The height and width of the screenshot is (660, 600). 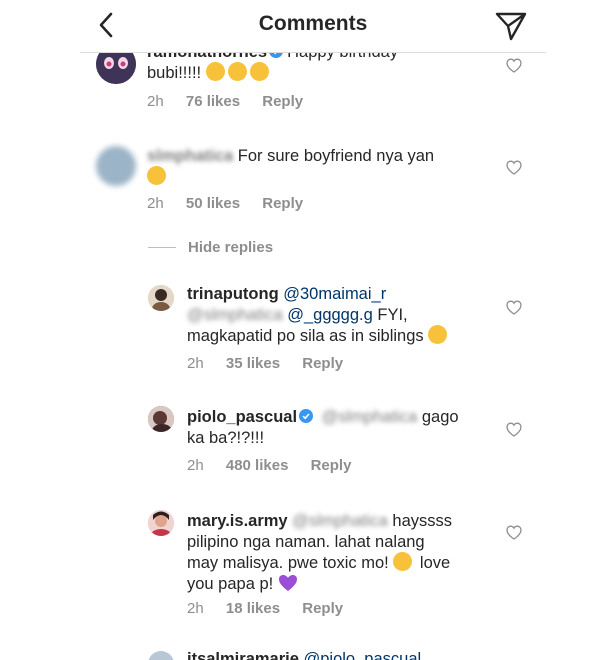 What do you see at coordinates (422, 521) in the screenshot?
I see `reply-text: hayssss` at bounding box center [422, 521].